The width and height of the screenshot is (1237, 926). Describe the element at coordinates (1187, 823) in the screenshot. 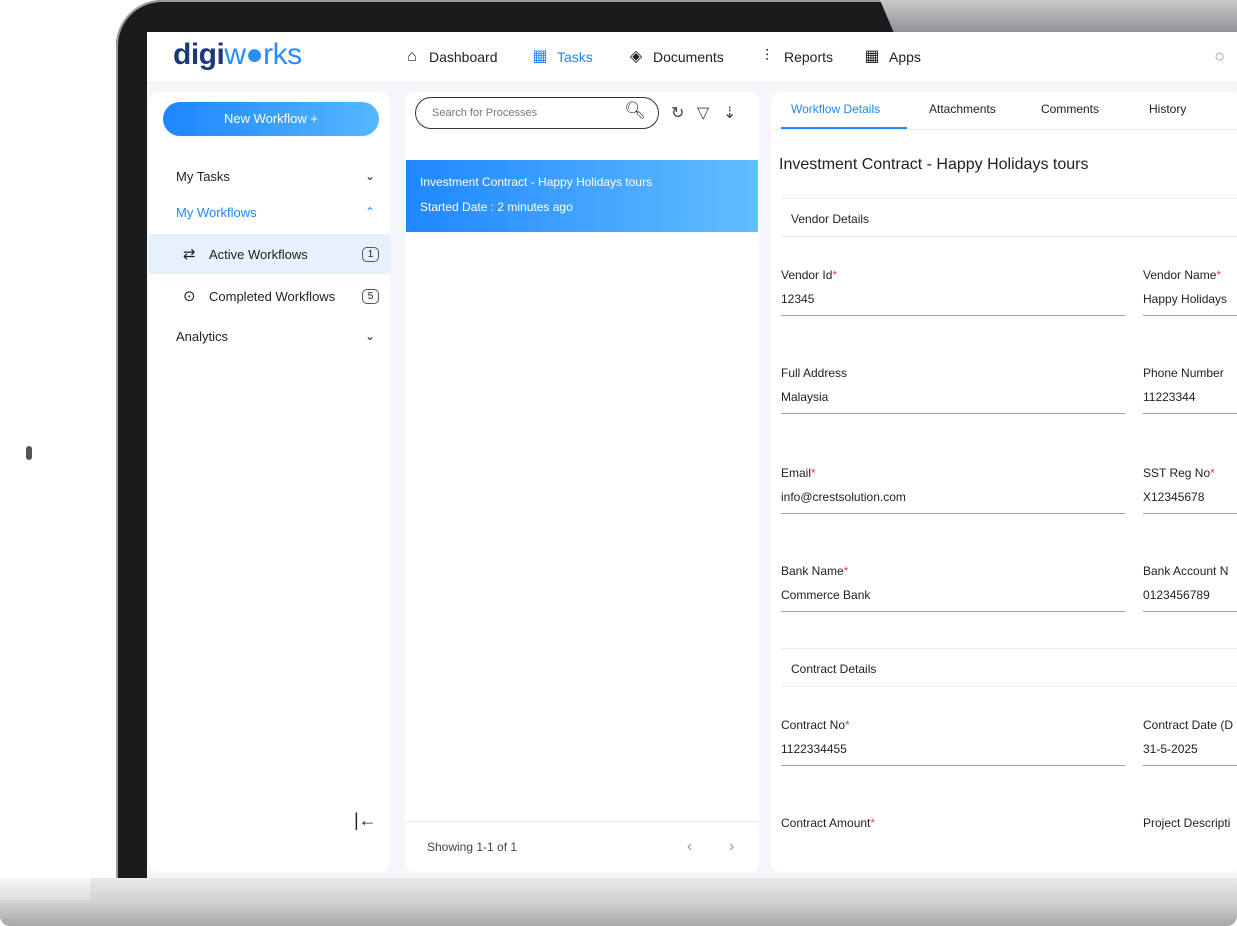

I see `field-label: Project Descripti` at that location.